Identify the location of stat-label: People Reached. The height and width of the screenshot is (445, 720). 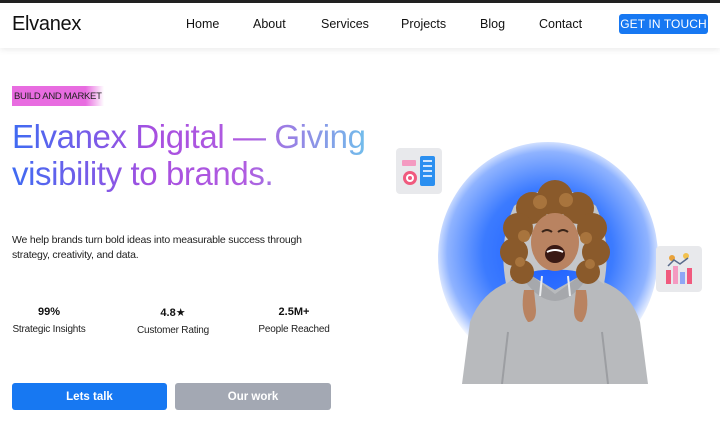
(294, 329).